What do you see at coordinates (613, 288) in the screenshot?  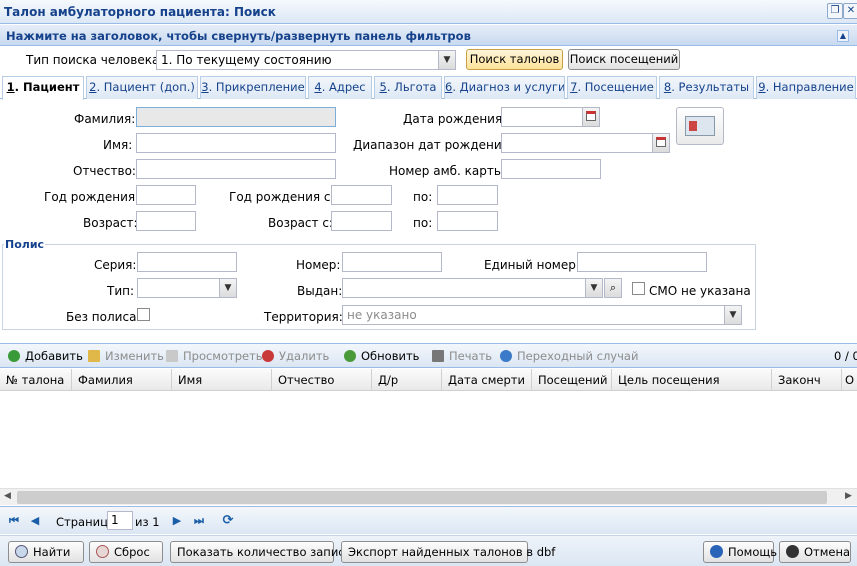 I see `search-icon: ⌕` at bounding box center [613, 288].